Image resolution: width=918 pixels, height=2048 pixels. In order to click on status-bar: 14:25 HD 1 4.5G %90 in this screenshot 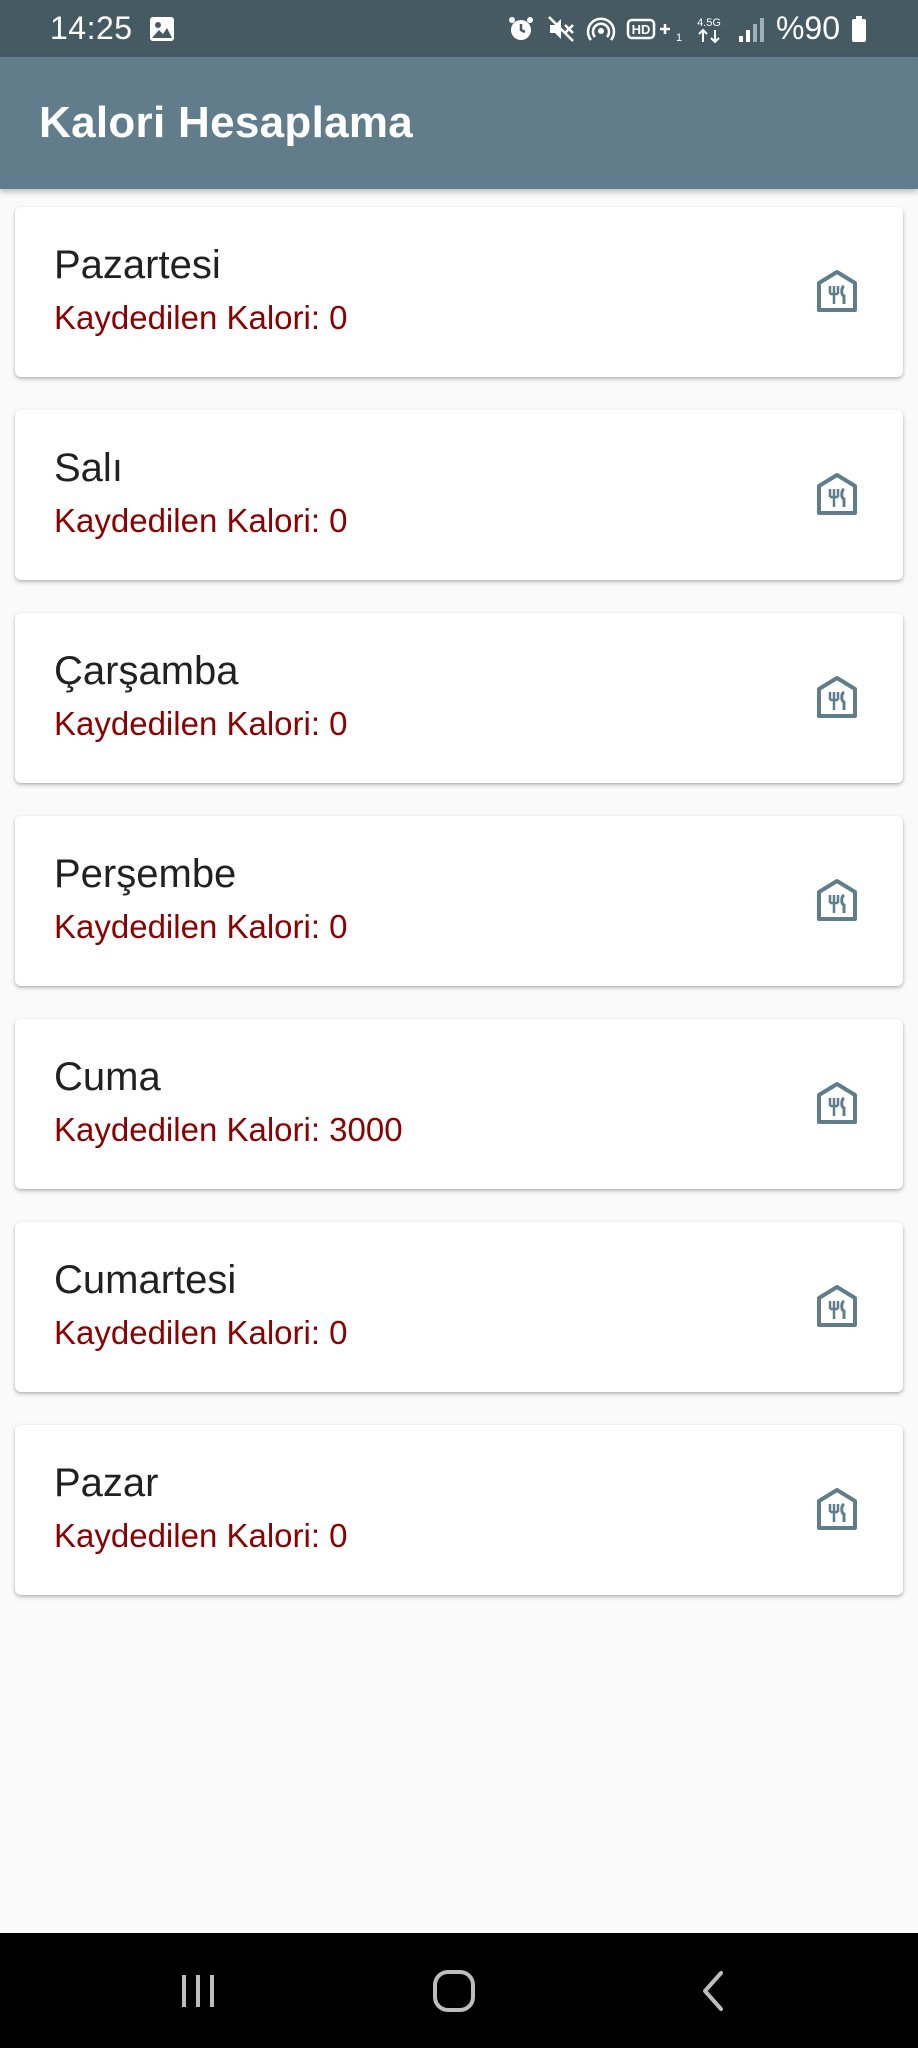, I will do `click(459, 28)`.